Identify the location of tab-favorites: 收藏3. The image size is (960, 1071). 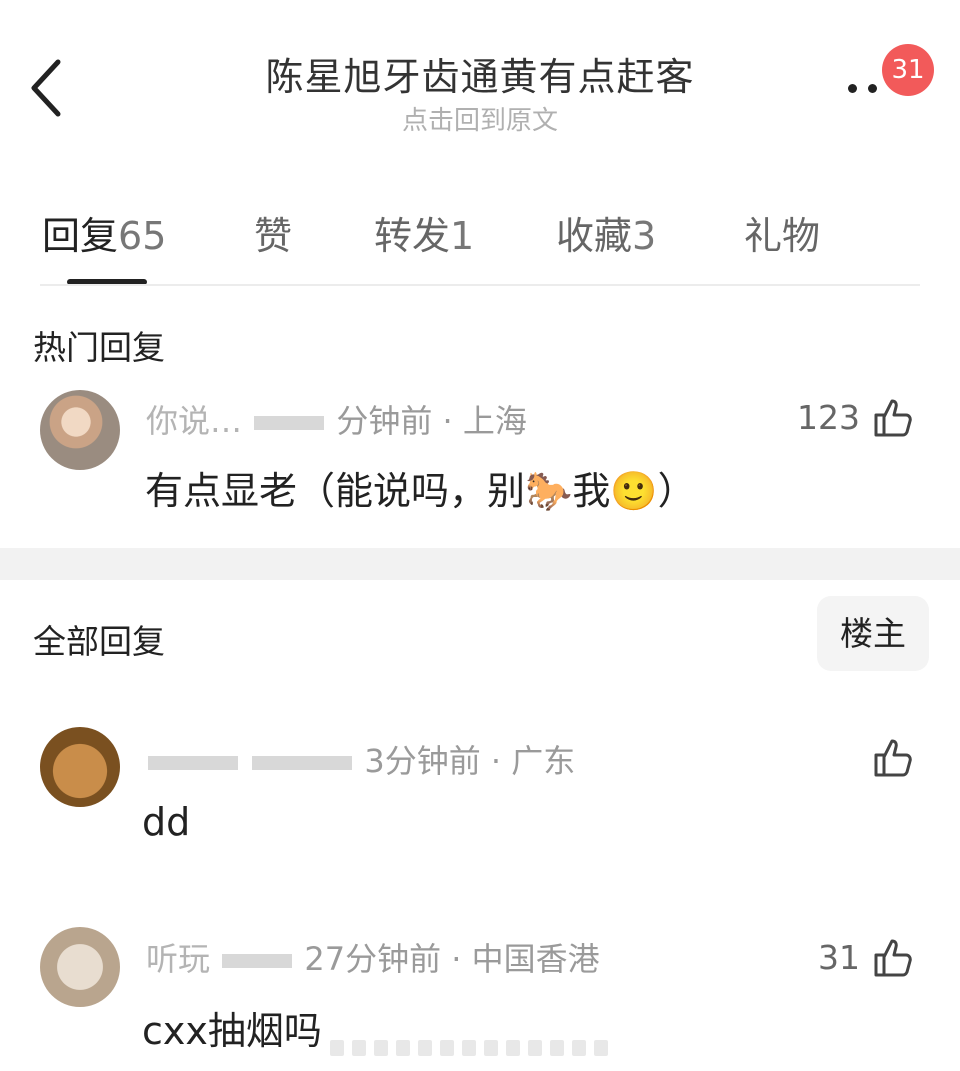
(606, 232).